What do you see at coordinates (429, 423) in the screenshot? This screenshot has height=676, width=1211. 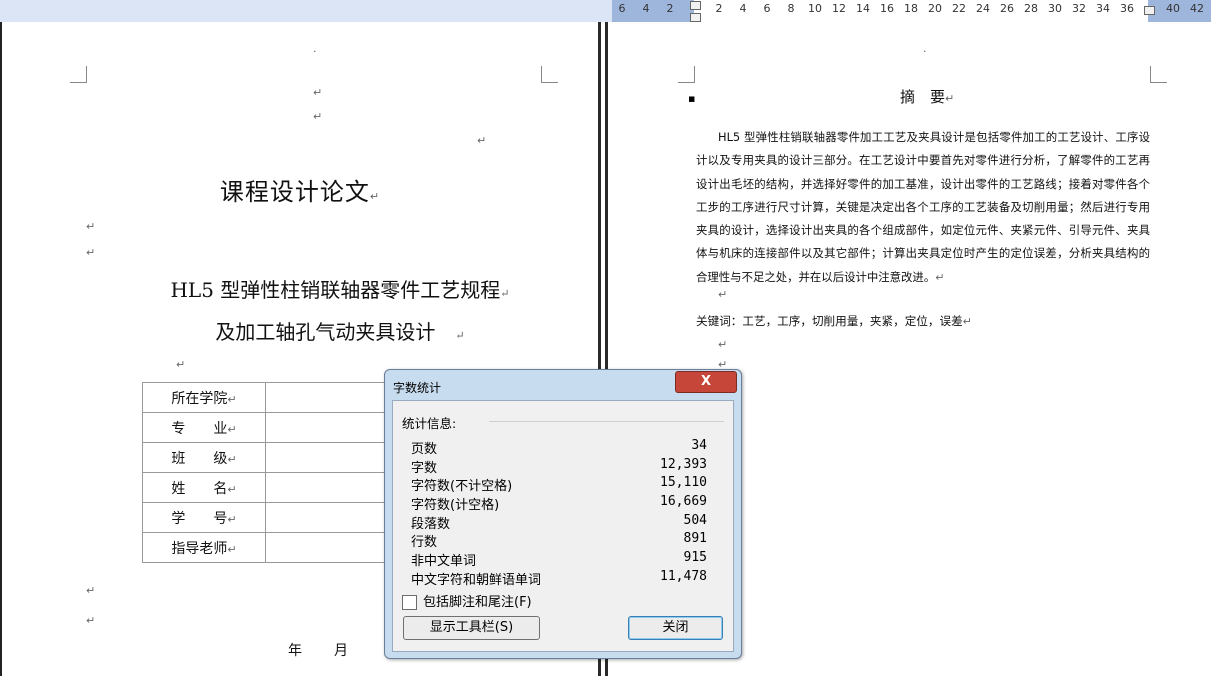 I see `statistics-group-label: 统计信息:` at bounding box center [429, 423].